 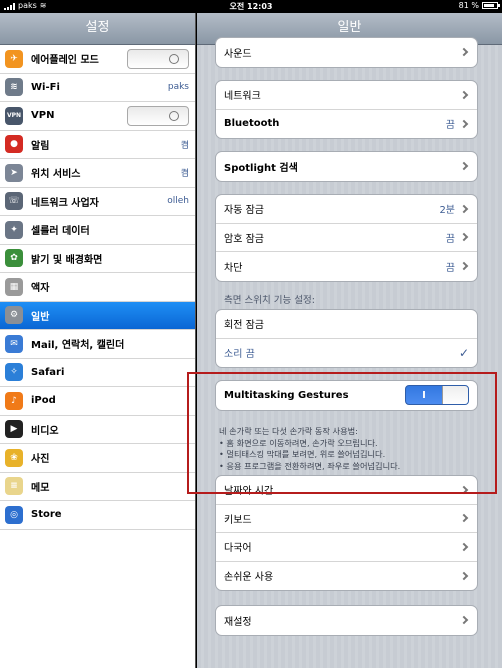 I want to click on sidebar-item: ⚙ 일반, so click(x=97, y=315).